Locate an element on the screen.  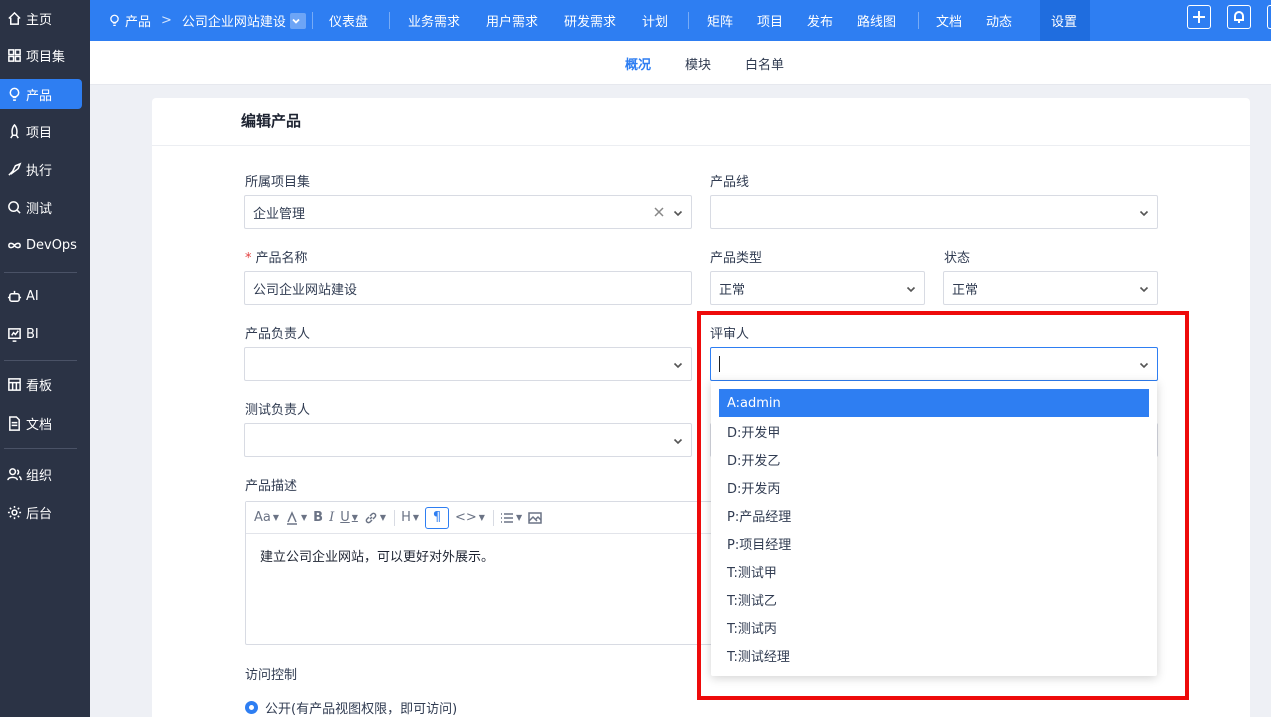
rocket-icon is located at coordinates (14, 131).